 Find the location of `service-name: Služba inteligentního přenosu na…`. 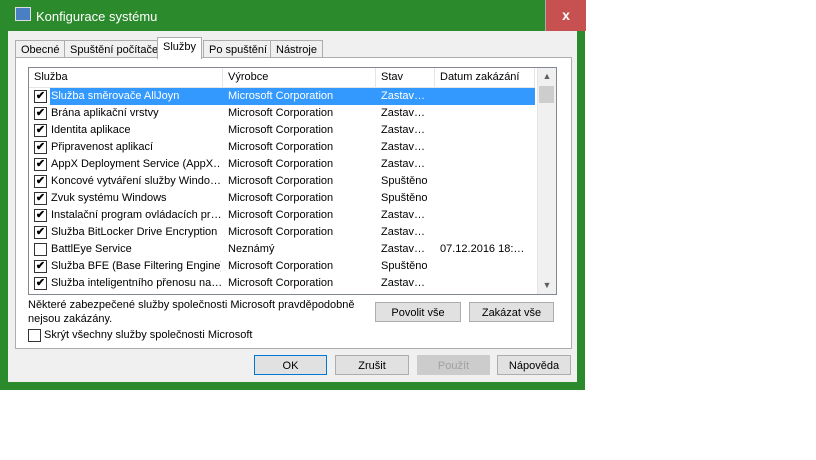

service-name: Služba inteligentního přenosu na… is located at coordinates (136, 283).